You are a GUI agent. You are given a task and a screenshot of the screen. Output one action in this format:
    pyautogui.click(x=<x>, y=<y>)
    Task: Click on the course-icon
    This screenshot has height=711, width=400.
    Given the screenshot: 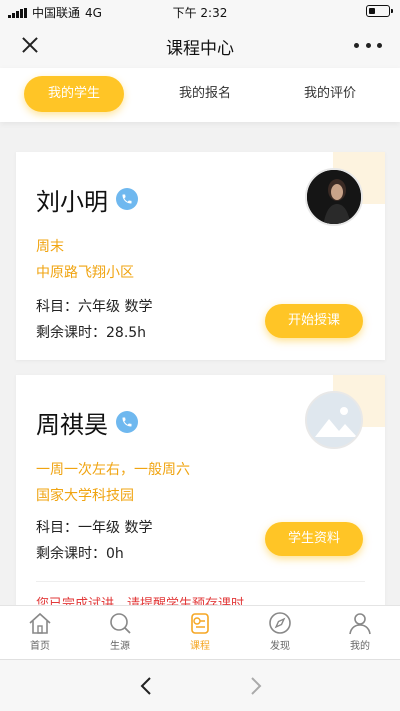 What is the action you would take?
    pyautogui.click(x=200, y=623)
    